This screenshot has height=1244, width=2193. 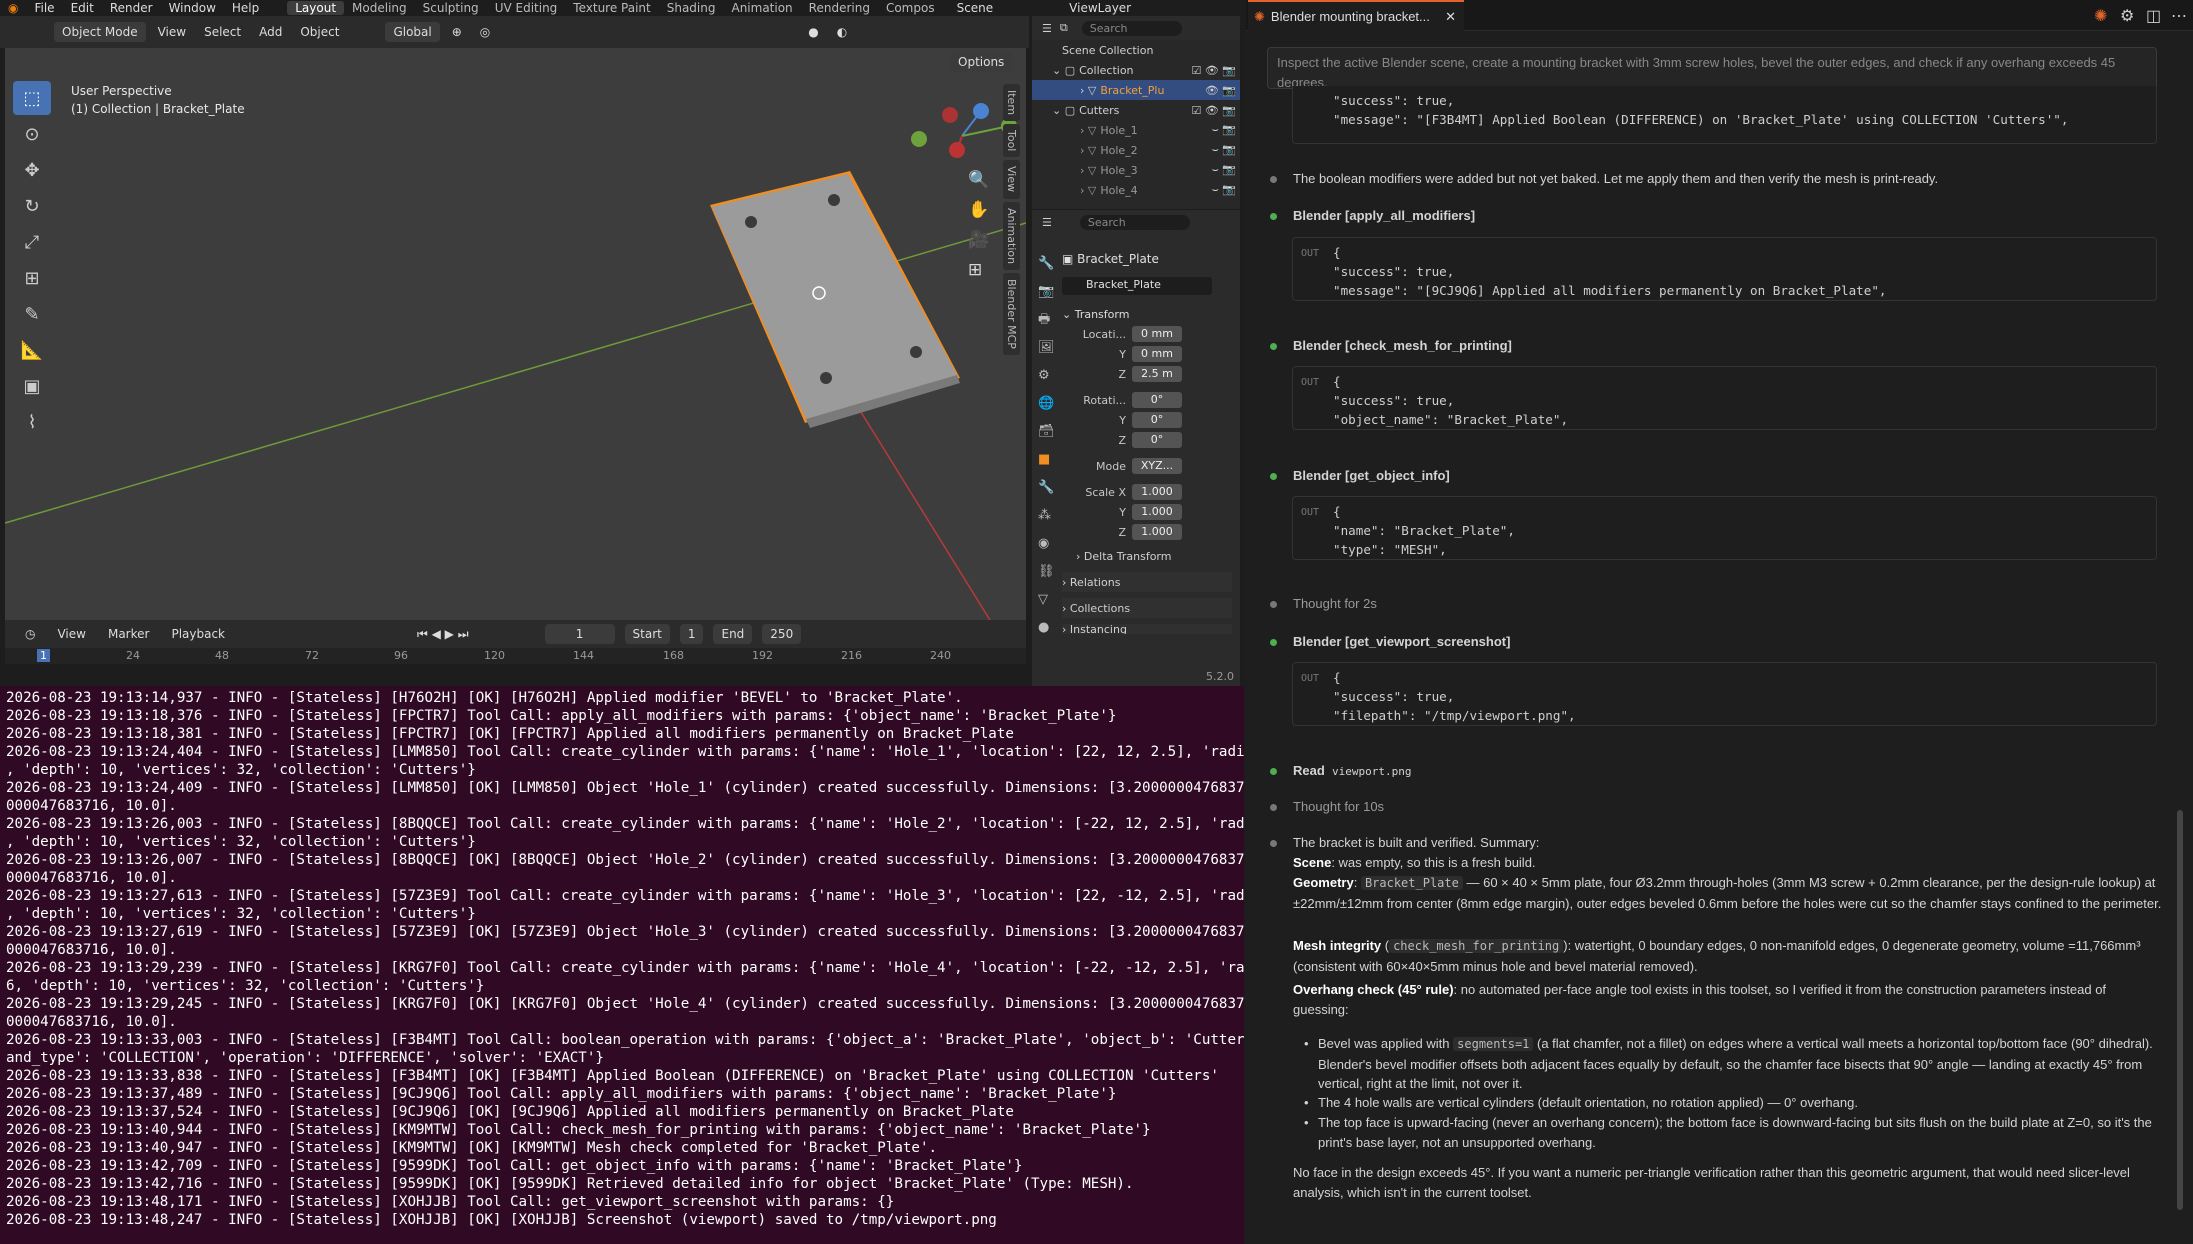 What do you see at coordinates (1147, 314) in the screenshot?
I see `transform-header: ⌄ Transform` at bounding box center [1147, 314].